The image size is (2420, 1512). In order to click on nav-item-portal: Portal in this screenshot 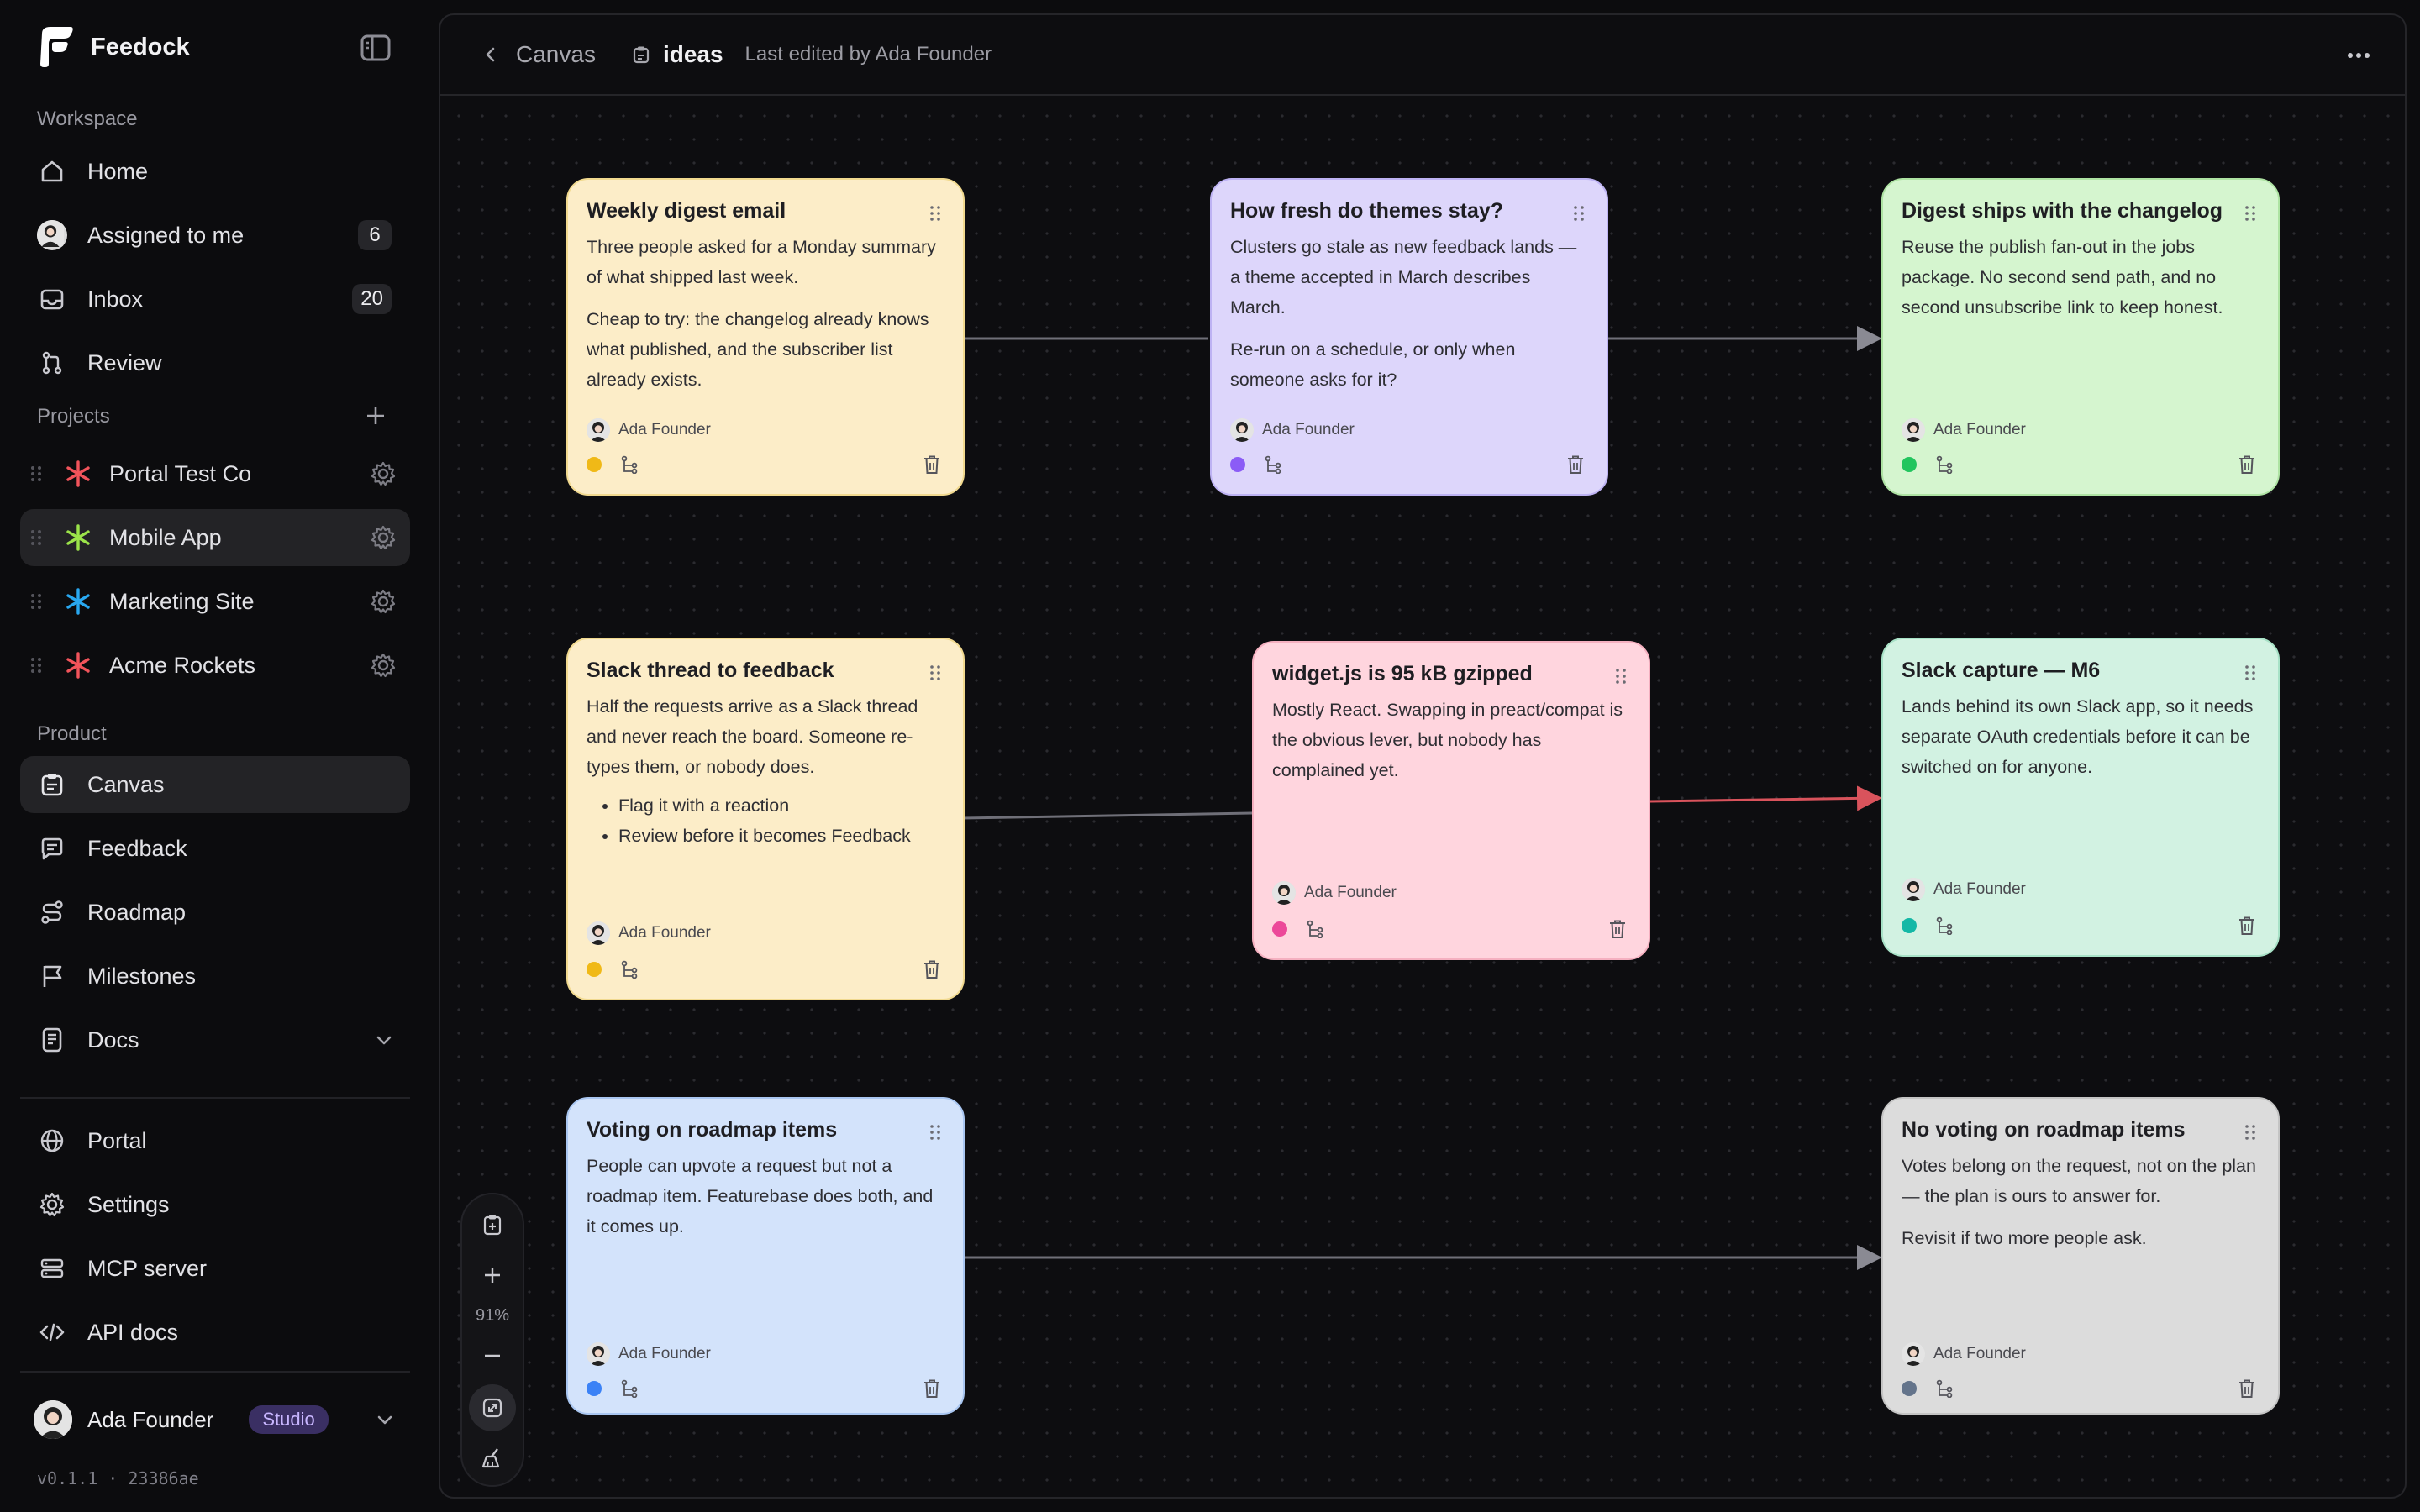, I will do `click(215, 1140)`.